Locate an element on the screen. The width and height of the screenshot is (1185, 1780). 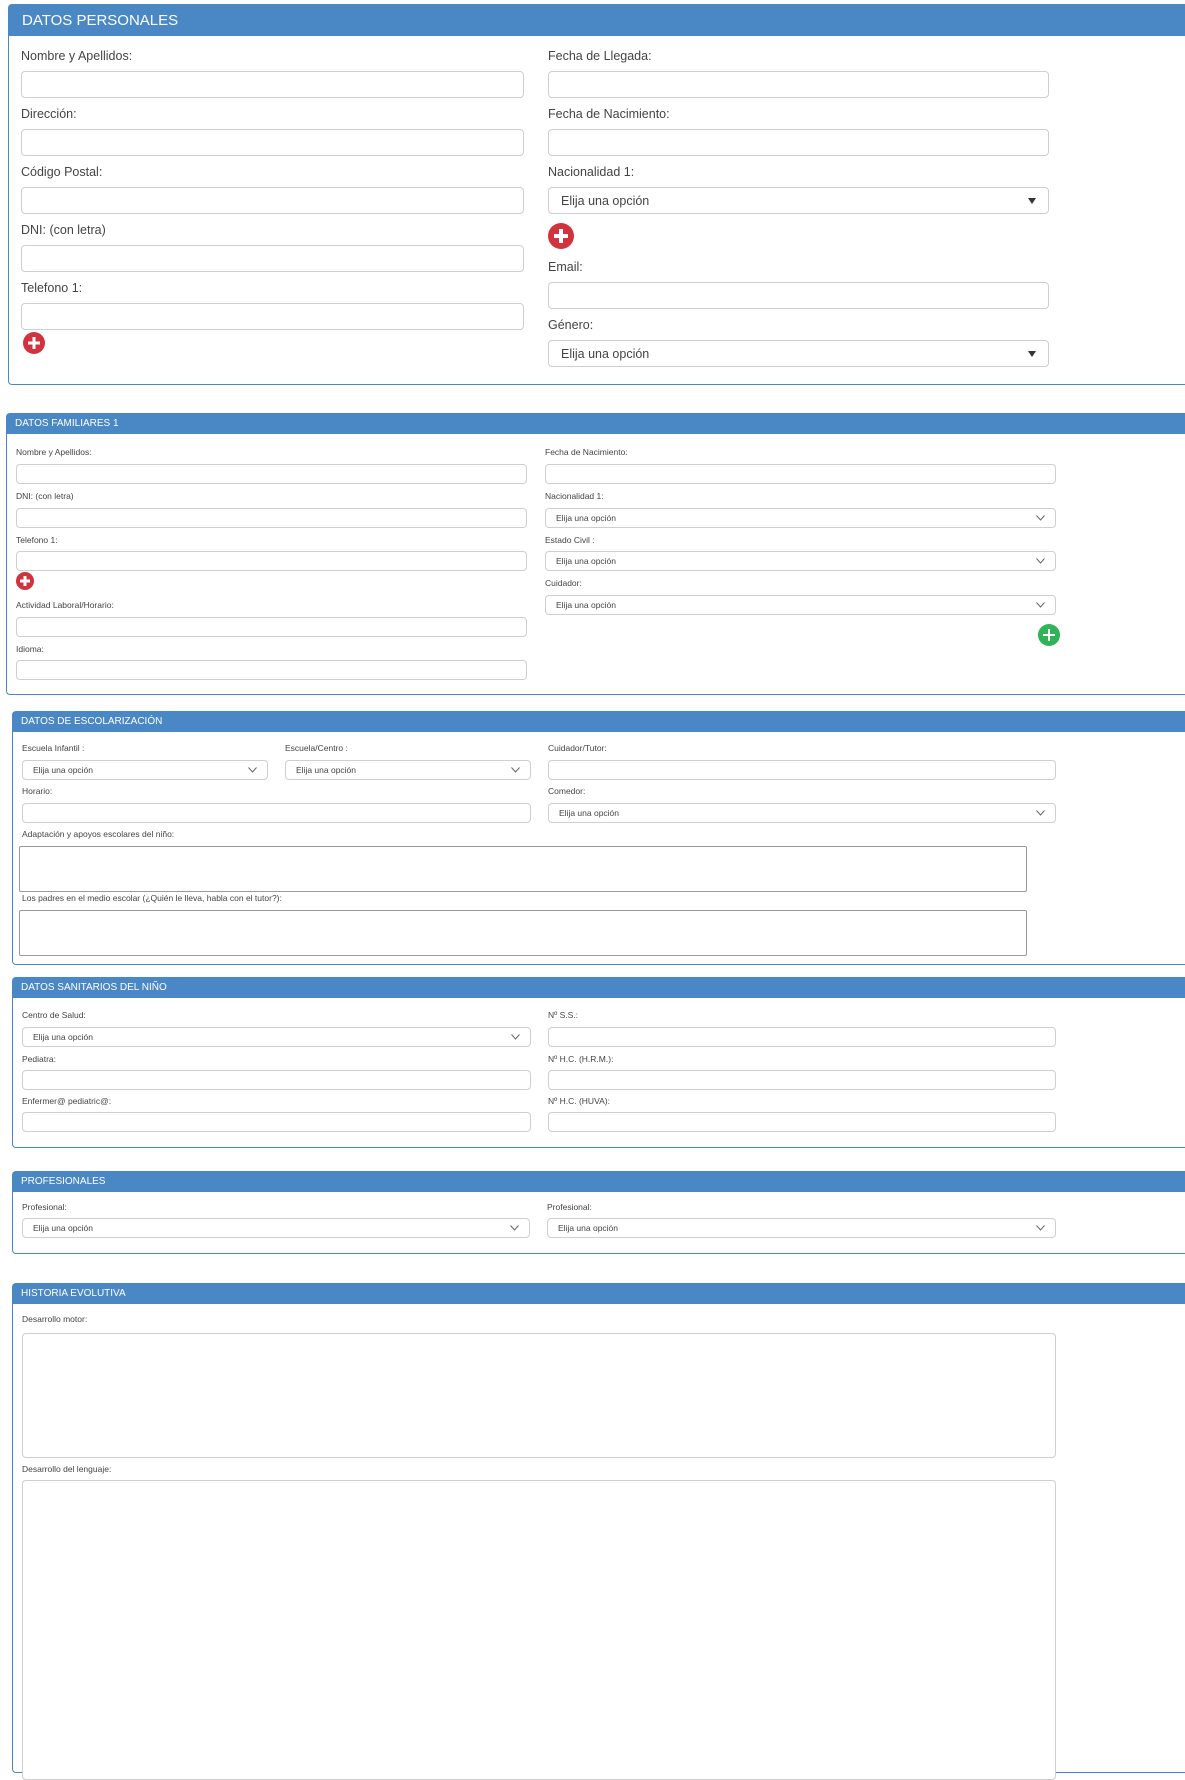
nacionalidad-select: Elija una opción is located at coordinates (798, 200).